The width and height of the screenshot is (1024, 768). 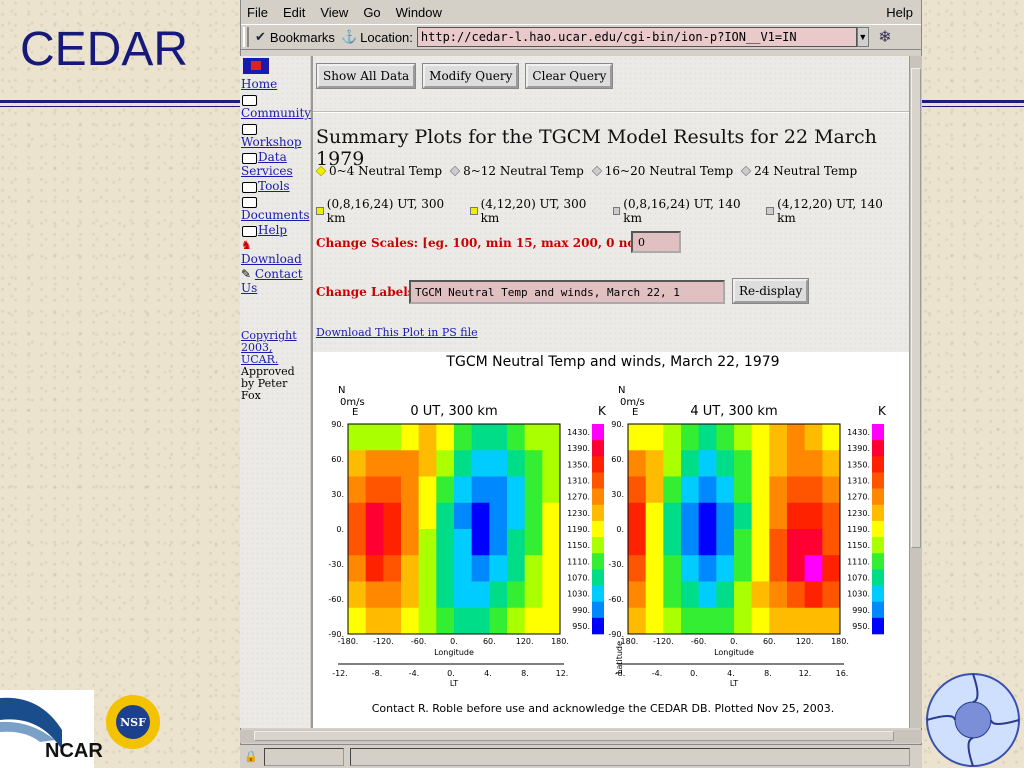 I want to click on x-tick-label: -60., so click(x=699, y=641).